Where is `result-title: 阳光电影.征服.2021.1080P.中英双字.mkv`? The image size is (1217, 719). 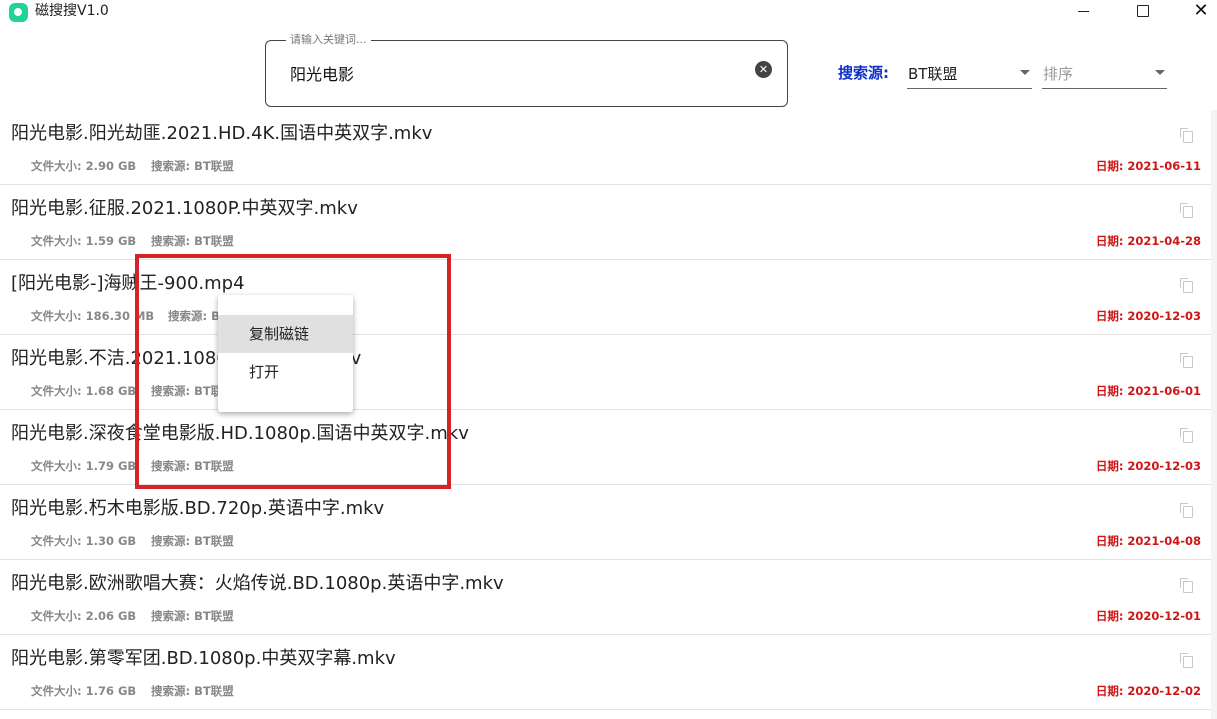
result-title: 阳光电影.征服.2021.1080P.中英双字.mkv is located at coordinates (184, 208).